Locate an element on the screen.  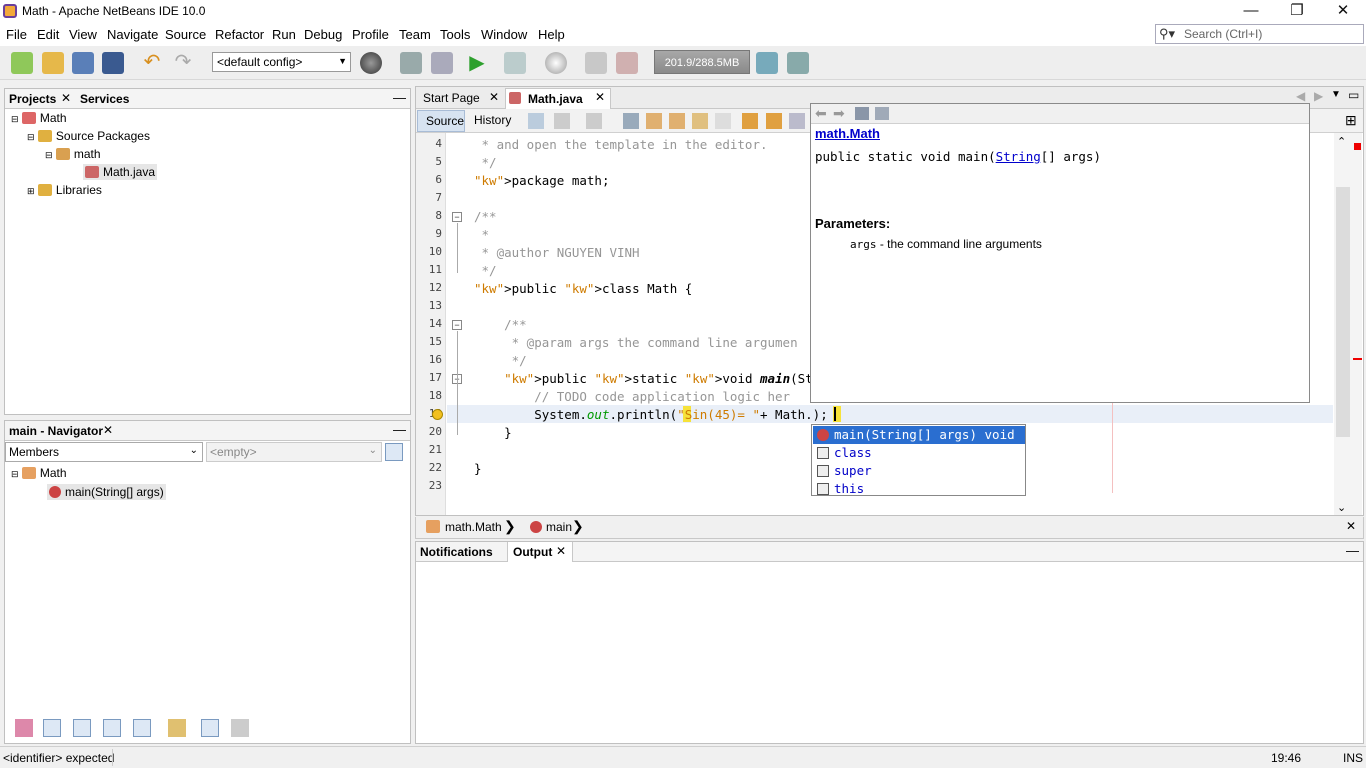
tab-projects: Projects is located at coordinates (32, 99).